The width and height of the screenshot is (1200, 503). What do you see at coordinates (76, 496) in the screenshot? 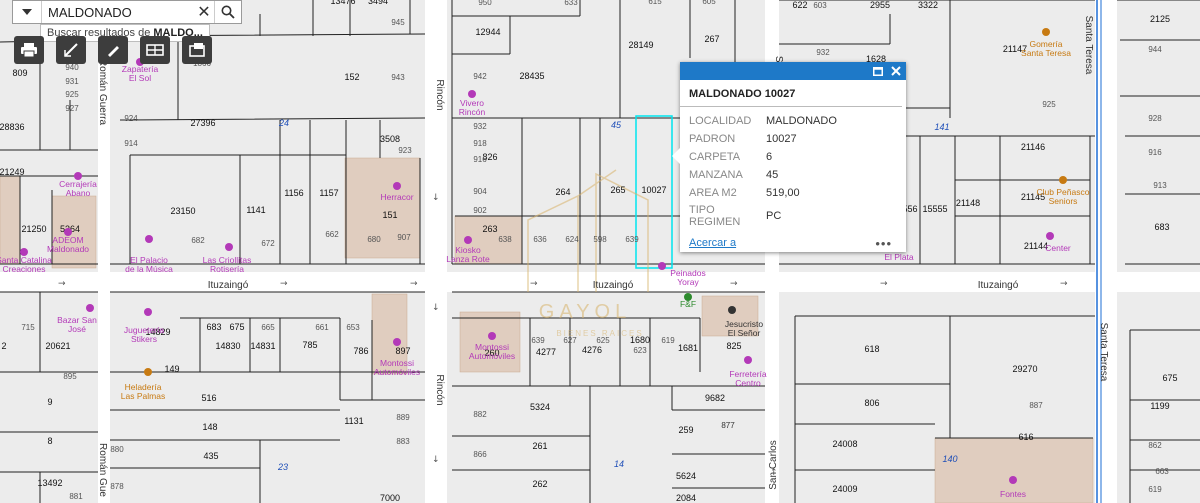
I see `parcel-number: 881` at bounding box center [76, 496].